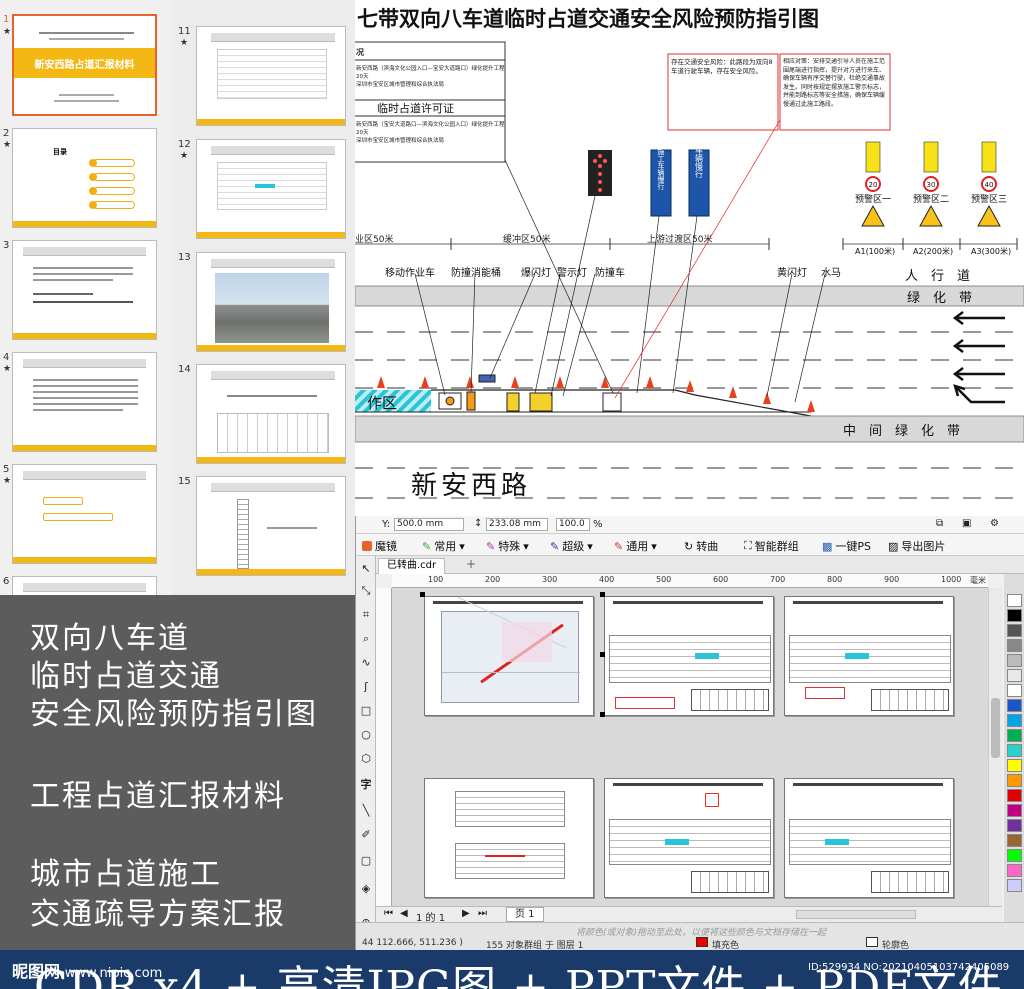  Describe the element at coordinates (443, 546) in the screenshot. I see `common-menu-button: ✎ 常用 ▾` at that location.